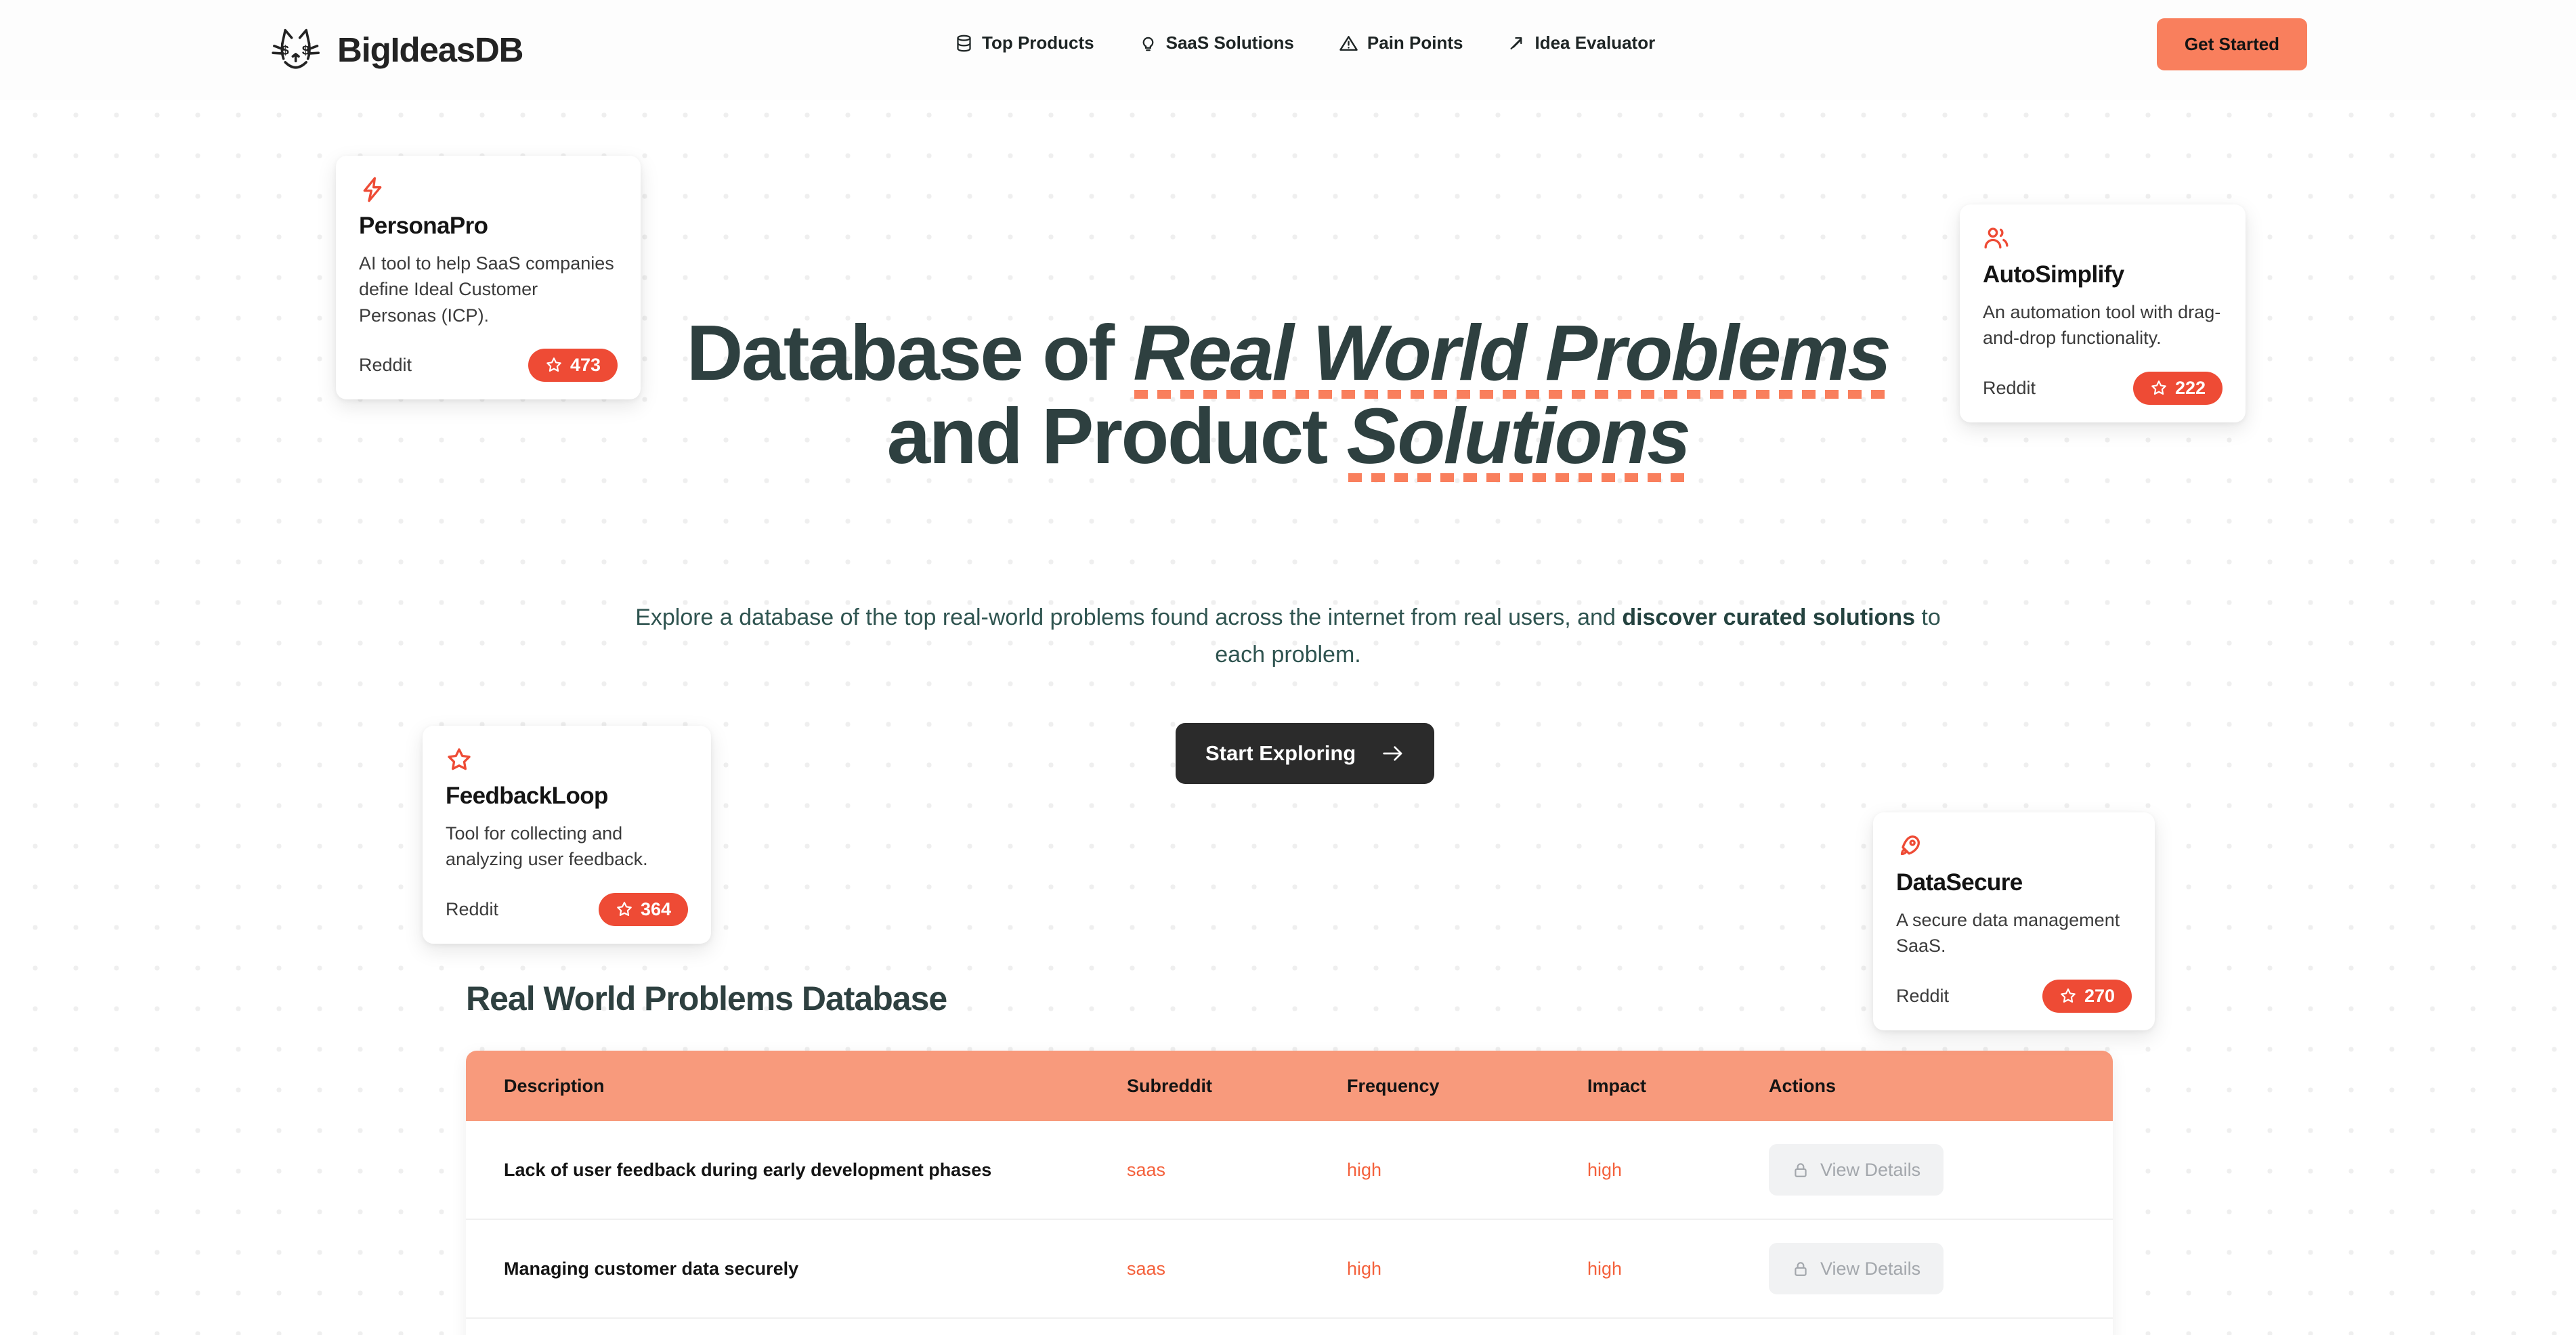 The width and height of the screenshot is (2576, 1335). Describe the element at coordinates (1512, 354) in the screenshot. I see `title-emphasis-1: Real World Problems` at that location.